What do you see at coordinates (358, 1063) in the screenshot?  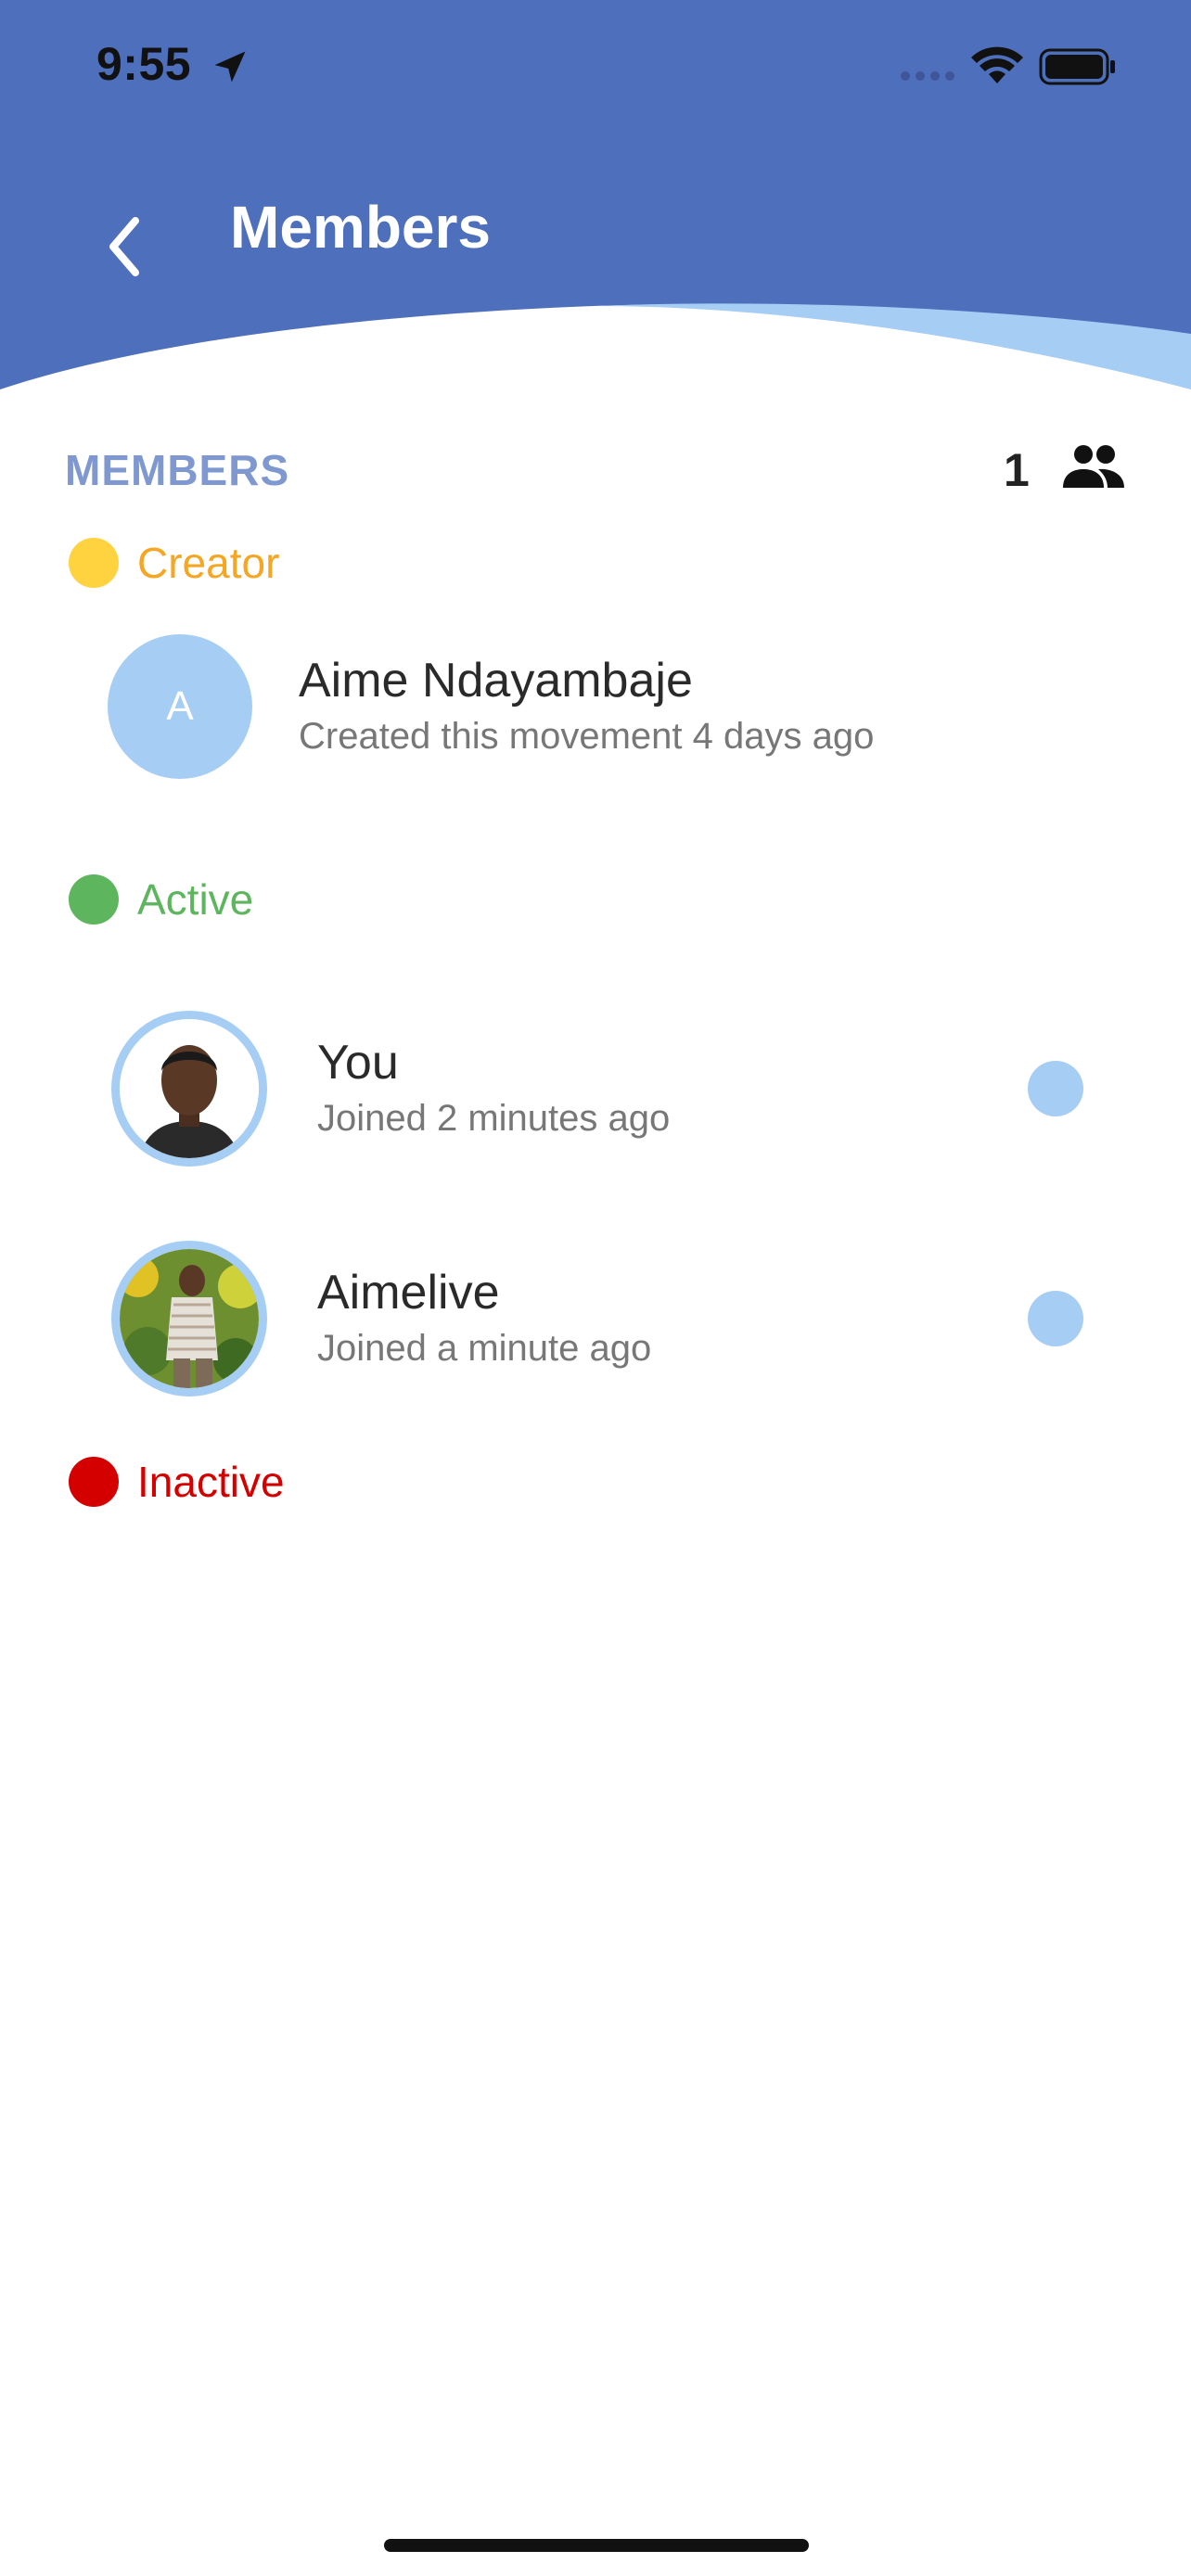 I see `member-name: You` at bounding box center [358, 1063].